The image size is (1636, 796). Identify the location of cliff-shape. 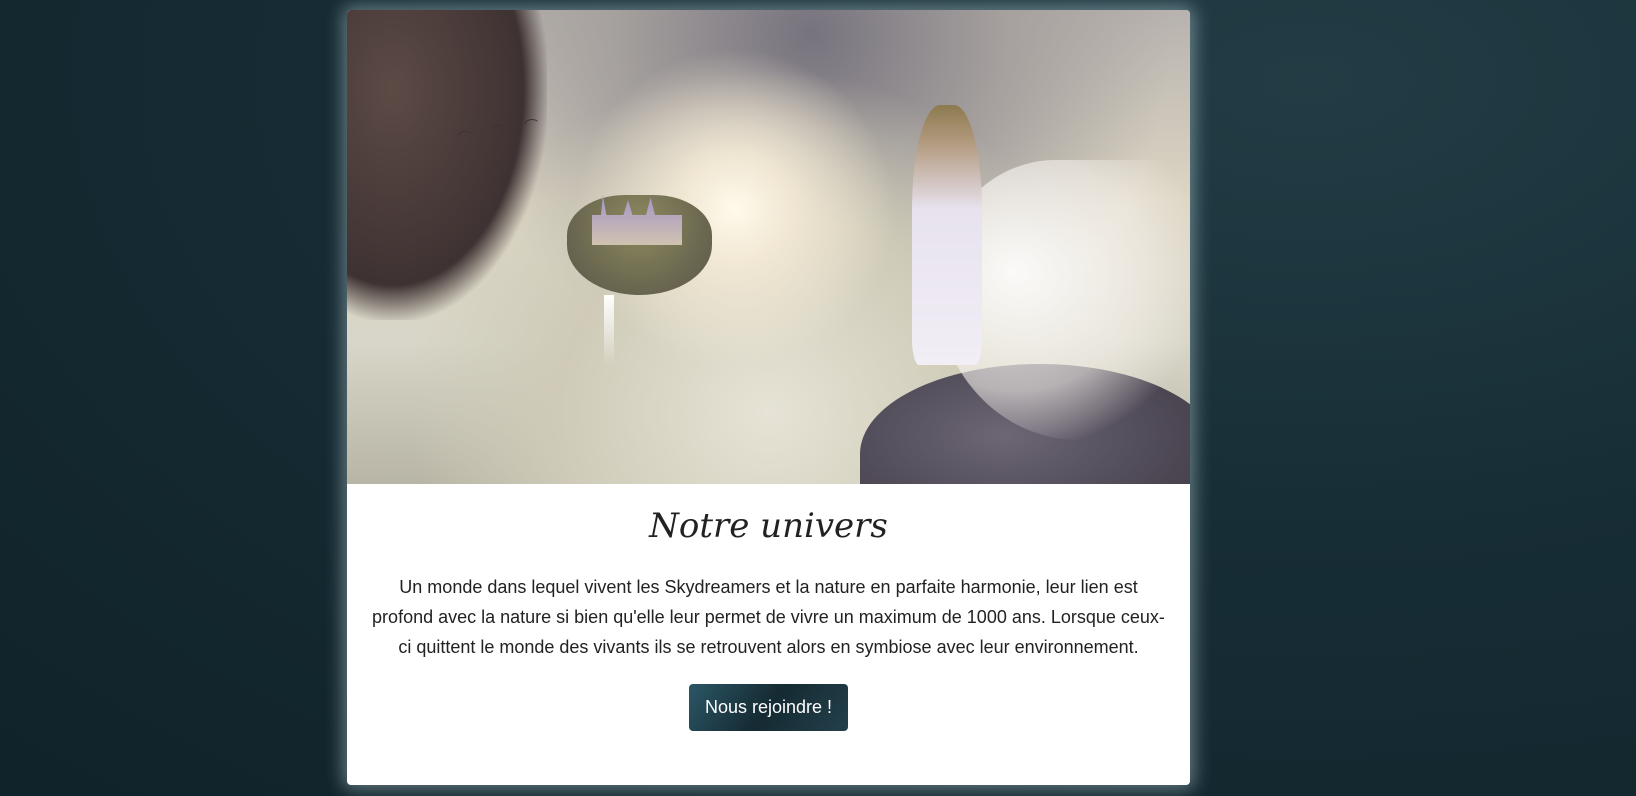
(447, 165).